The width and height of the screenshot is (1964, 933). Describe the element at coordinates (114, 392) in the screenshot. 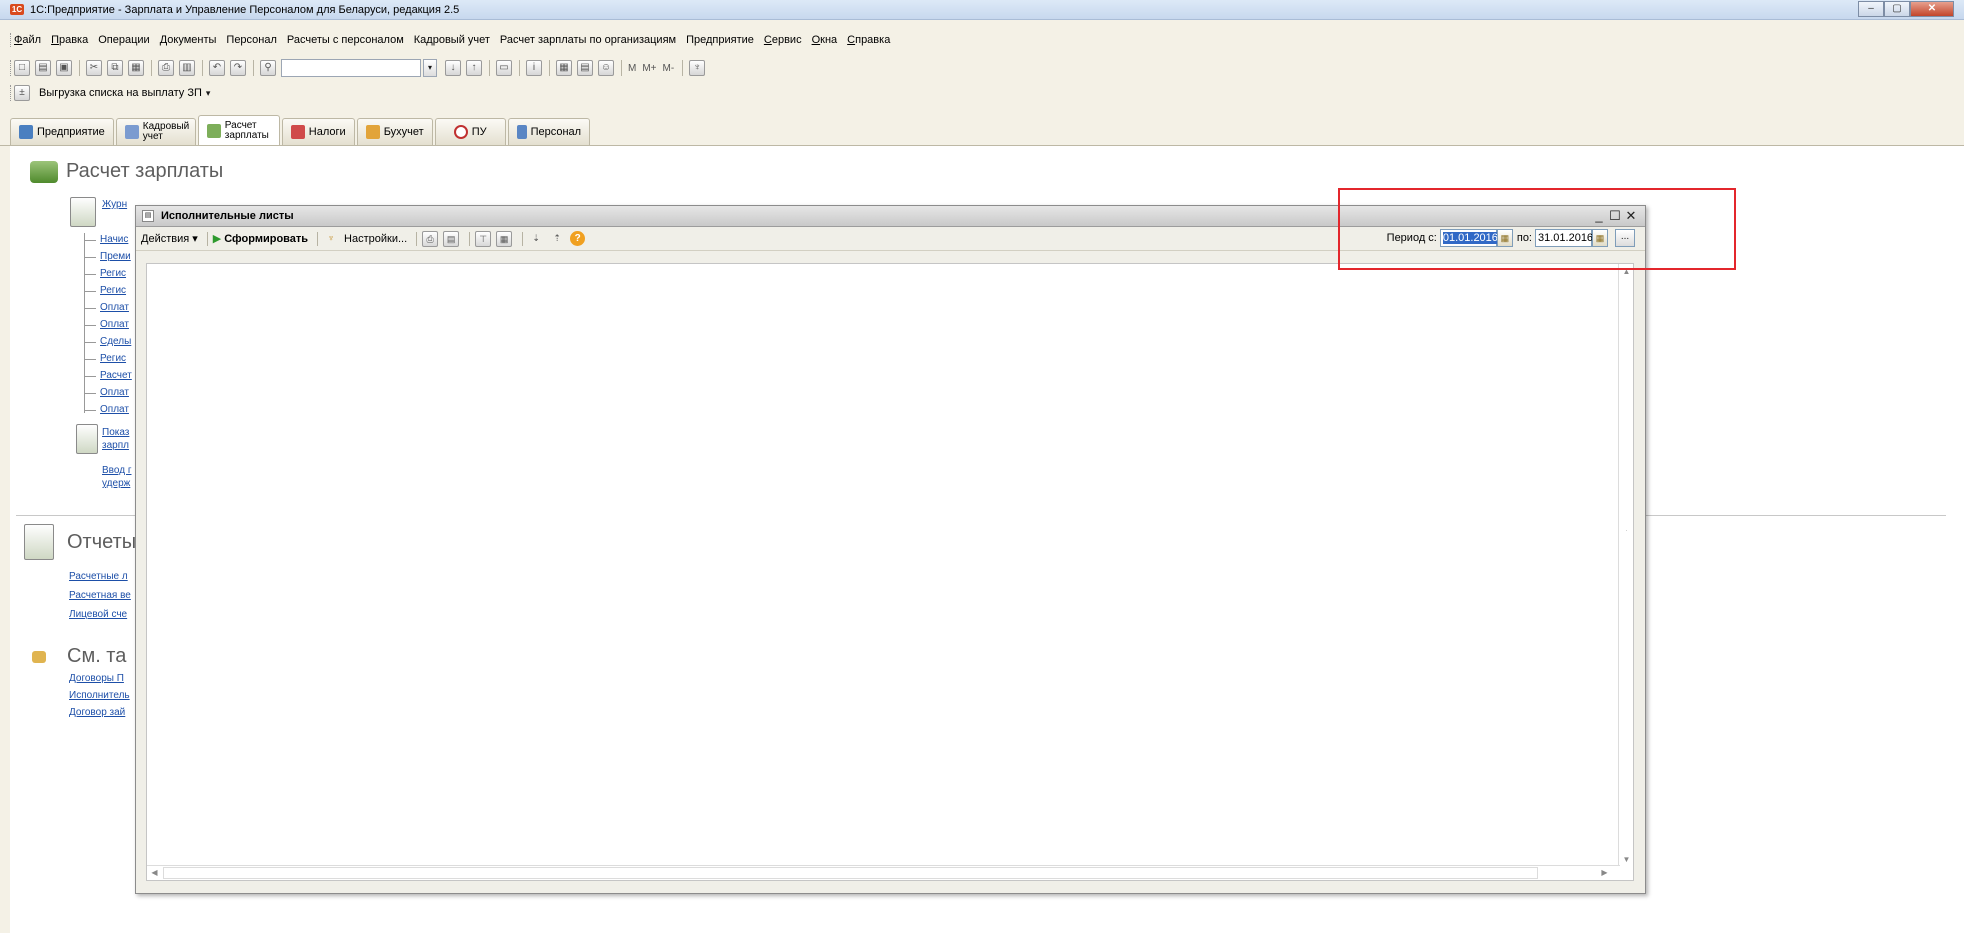

I see `tree-link-payment-3: Оплат` at that location.